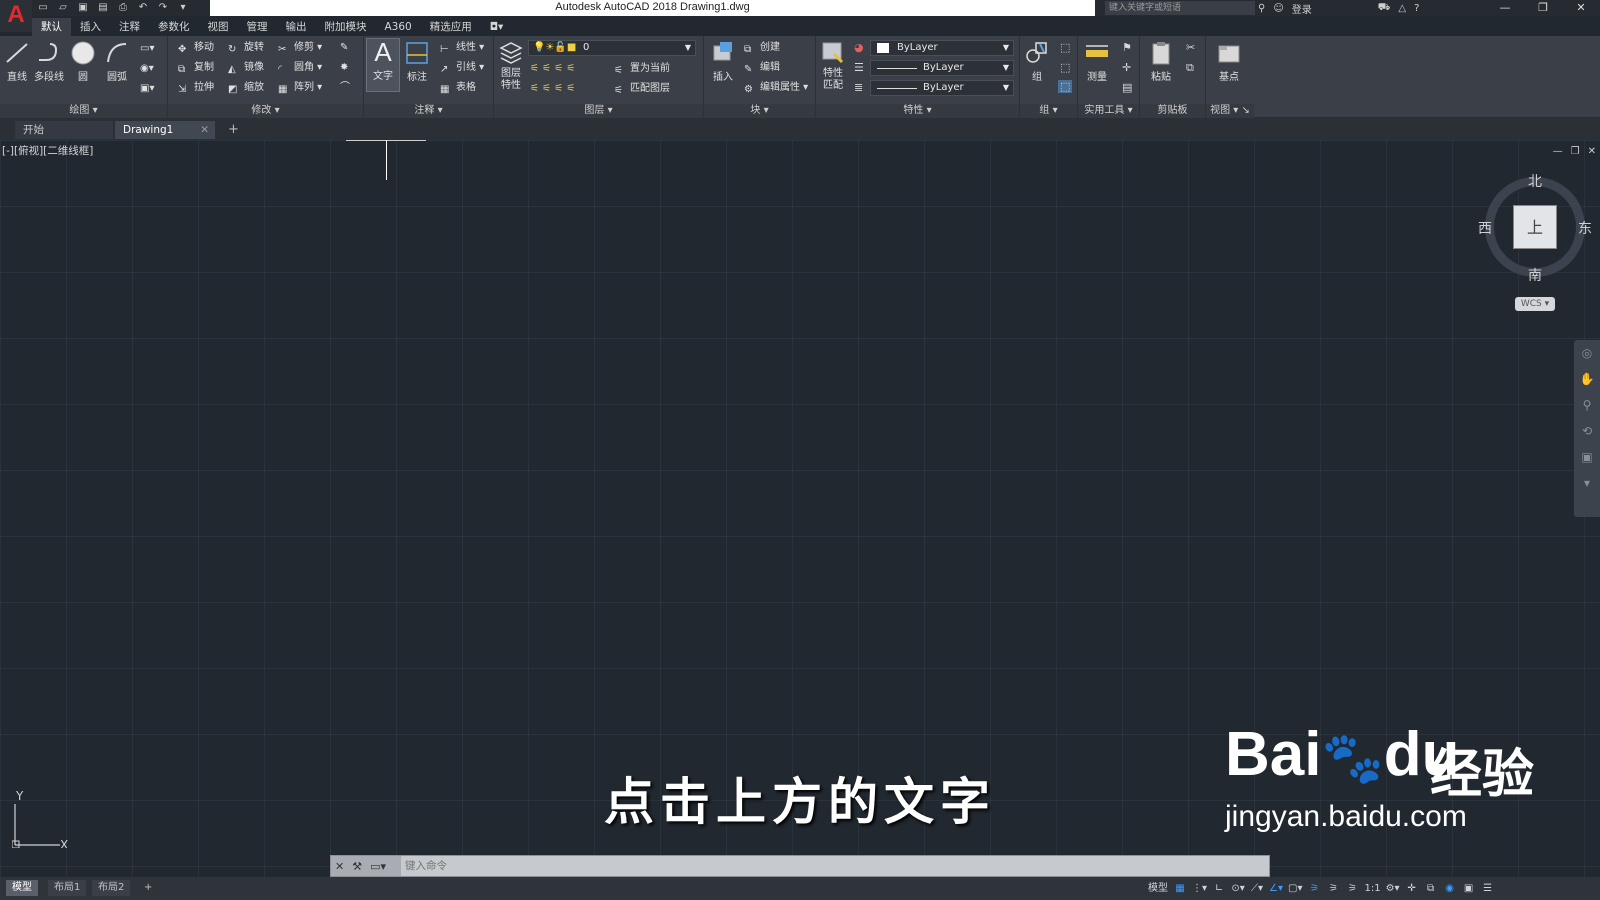 This screenshot has height=900, width=1600. Describe the element at coordinates (1450, 889) in the screenshot. I see `isolate-objects-icon: ◉` at that location.